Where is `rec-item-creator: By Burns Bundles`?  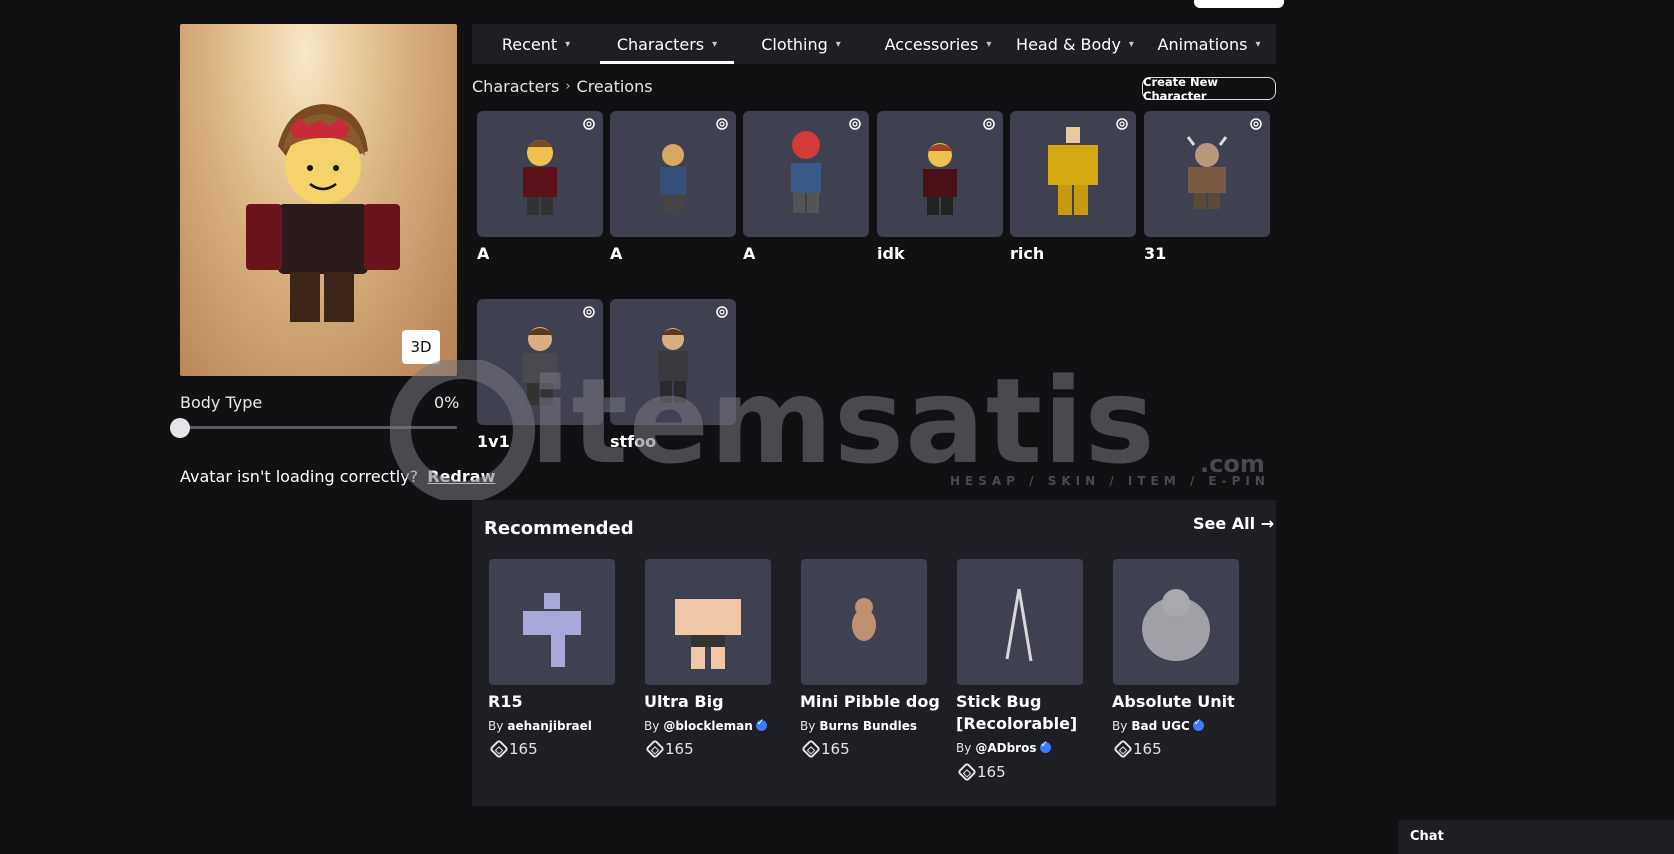
rec-item-creator: By Burns Bundles is located at coordinates (859, 726).